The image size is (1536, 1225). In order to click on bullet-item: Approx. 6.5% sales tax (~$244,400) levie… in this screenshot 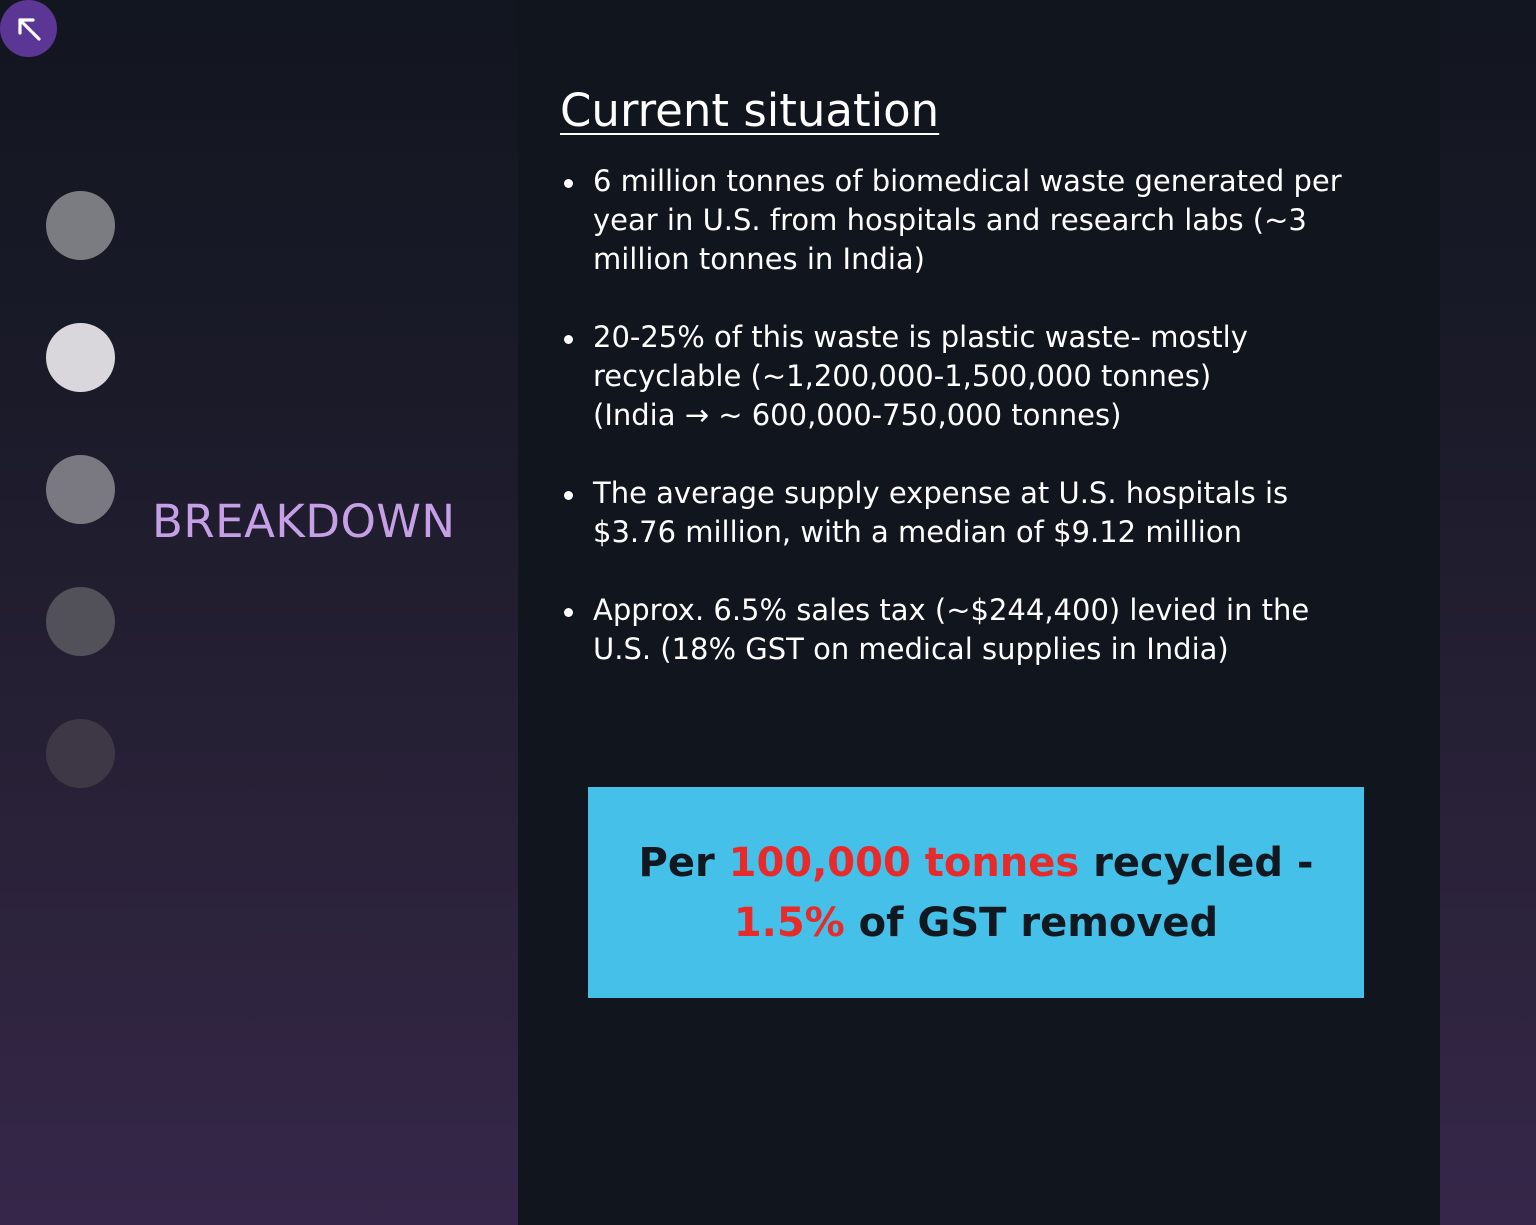, I will do `click(960, 630)`.